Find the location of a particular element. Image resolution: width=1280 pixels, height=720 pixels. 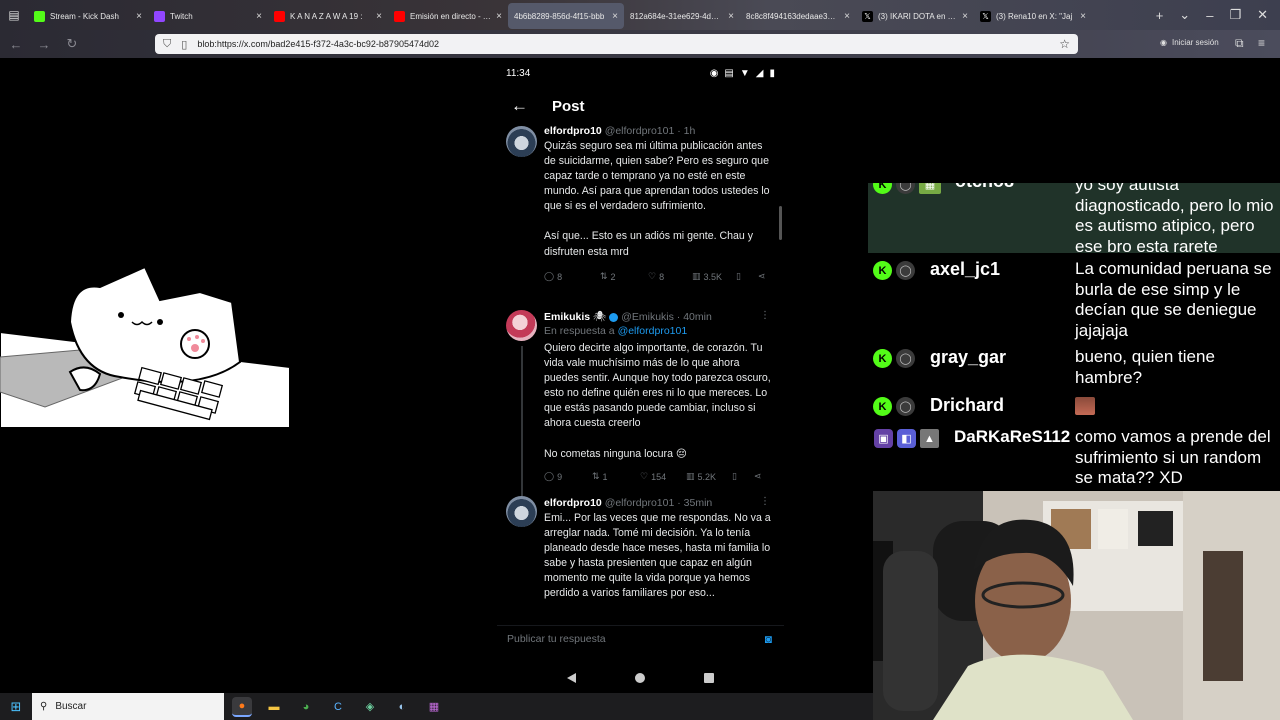

chat-username: gray_gar is located at coordinates (968, 357).